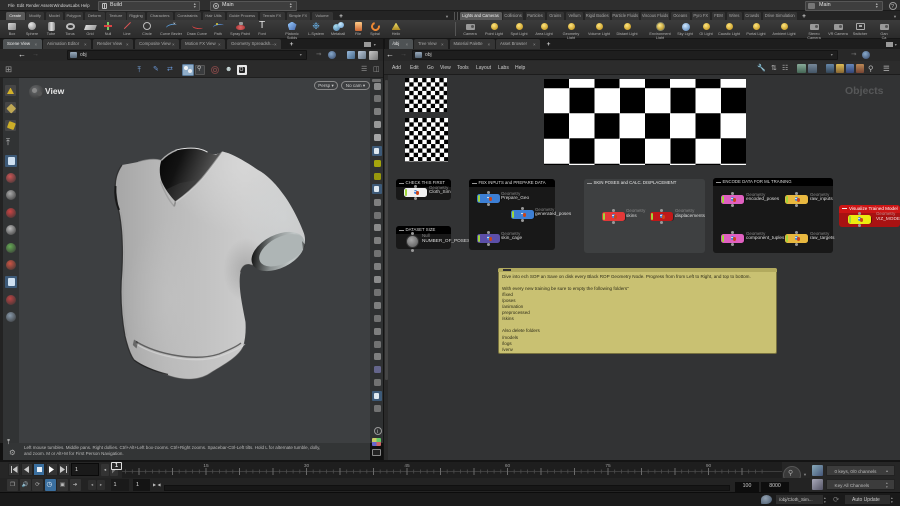 The height and width of the screenshot is (506, 900). Describe the element at coordinates (206, 466) in the screenshot. I see `svg-text: 15` at that location.